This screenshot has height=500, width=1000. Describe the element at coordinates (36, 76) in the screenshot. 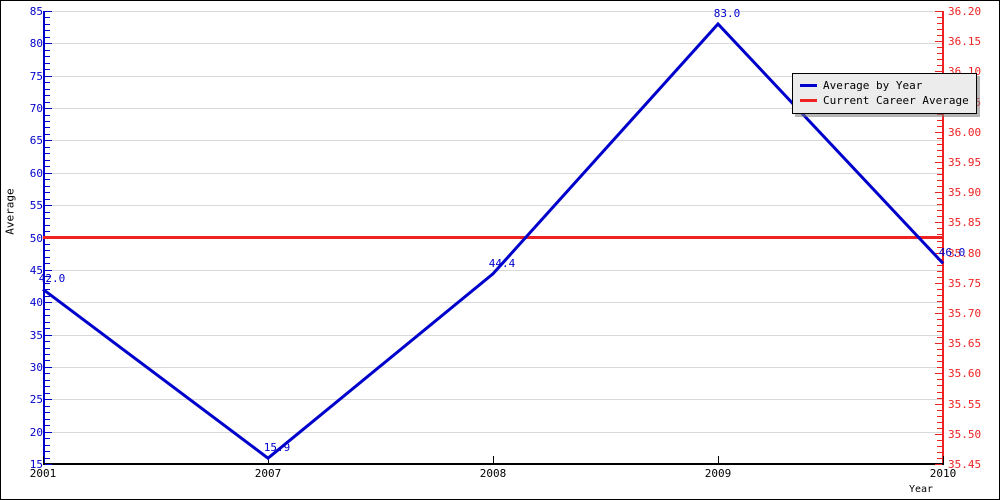

I see `left-axis-tick-label: 75` at that location.